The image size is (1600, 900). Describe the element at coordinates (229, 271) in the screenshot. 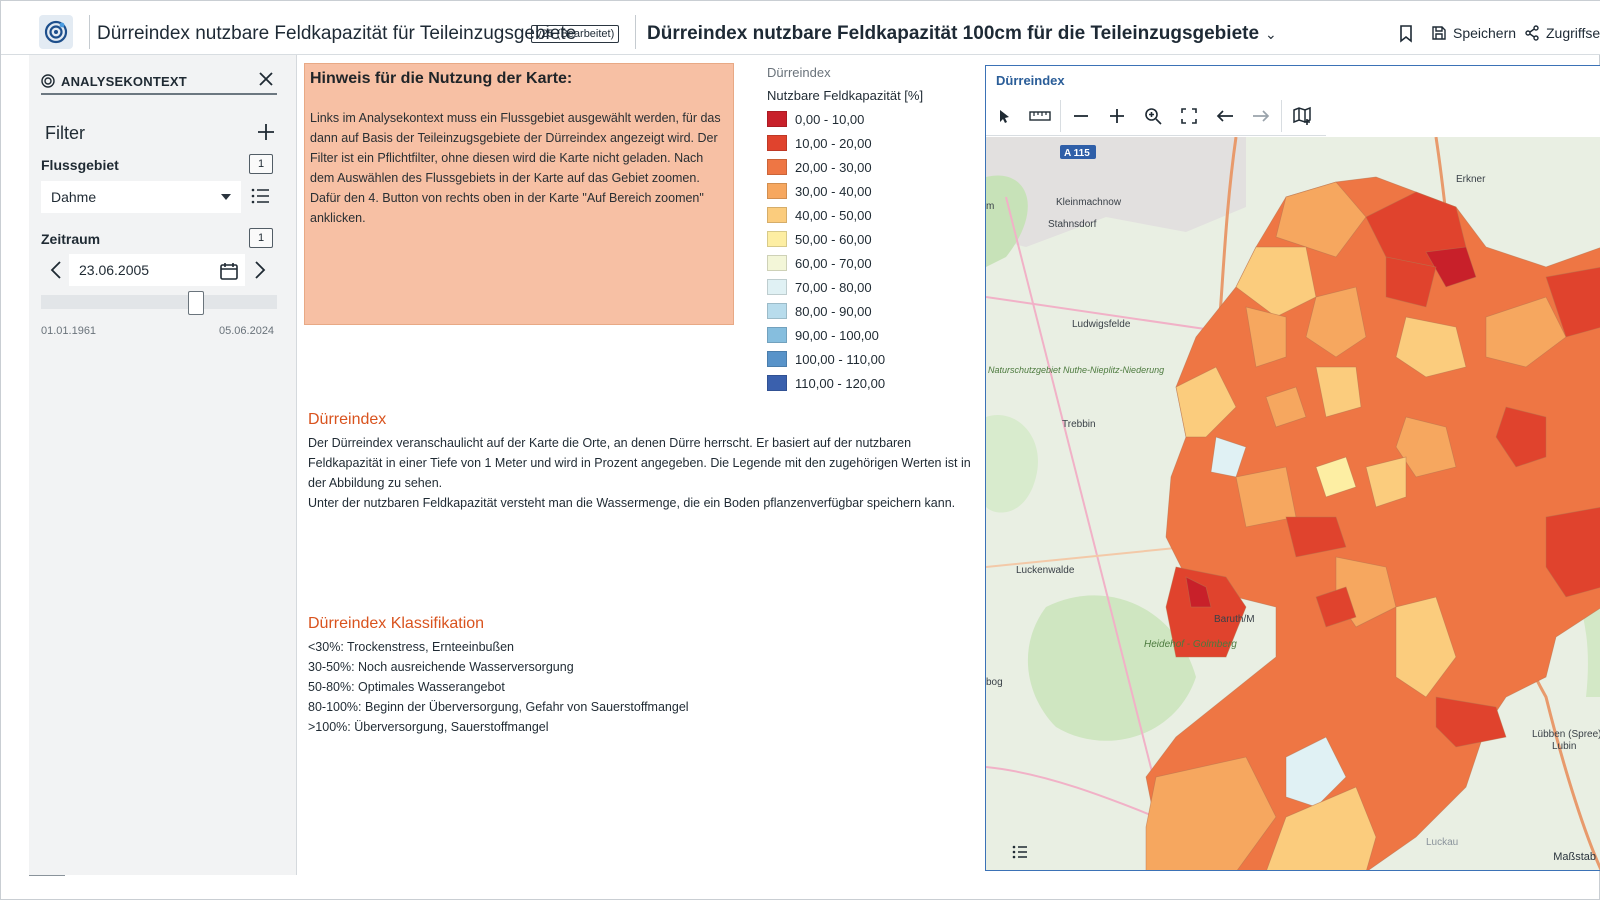

I see `calendar-icon` at that location.